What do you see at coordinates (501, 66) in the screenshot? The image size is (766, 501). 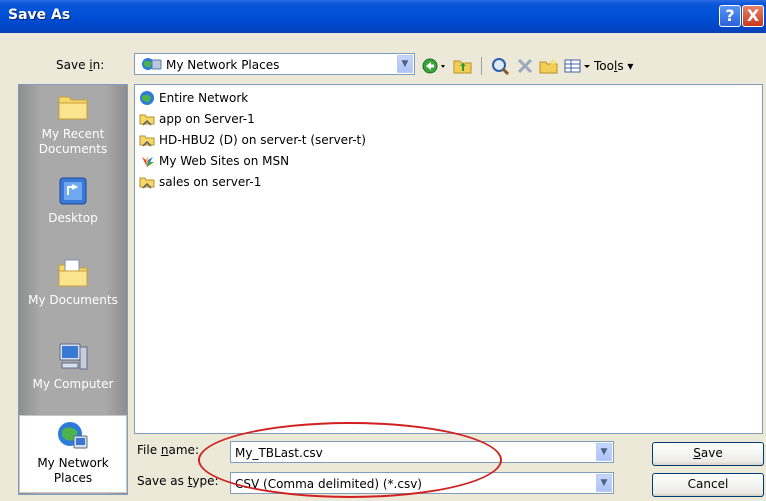 I see `search-web-icon` at bounding box center [501, 66].